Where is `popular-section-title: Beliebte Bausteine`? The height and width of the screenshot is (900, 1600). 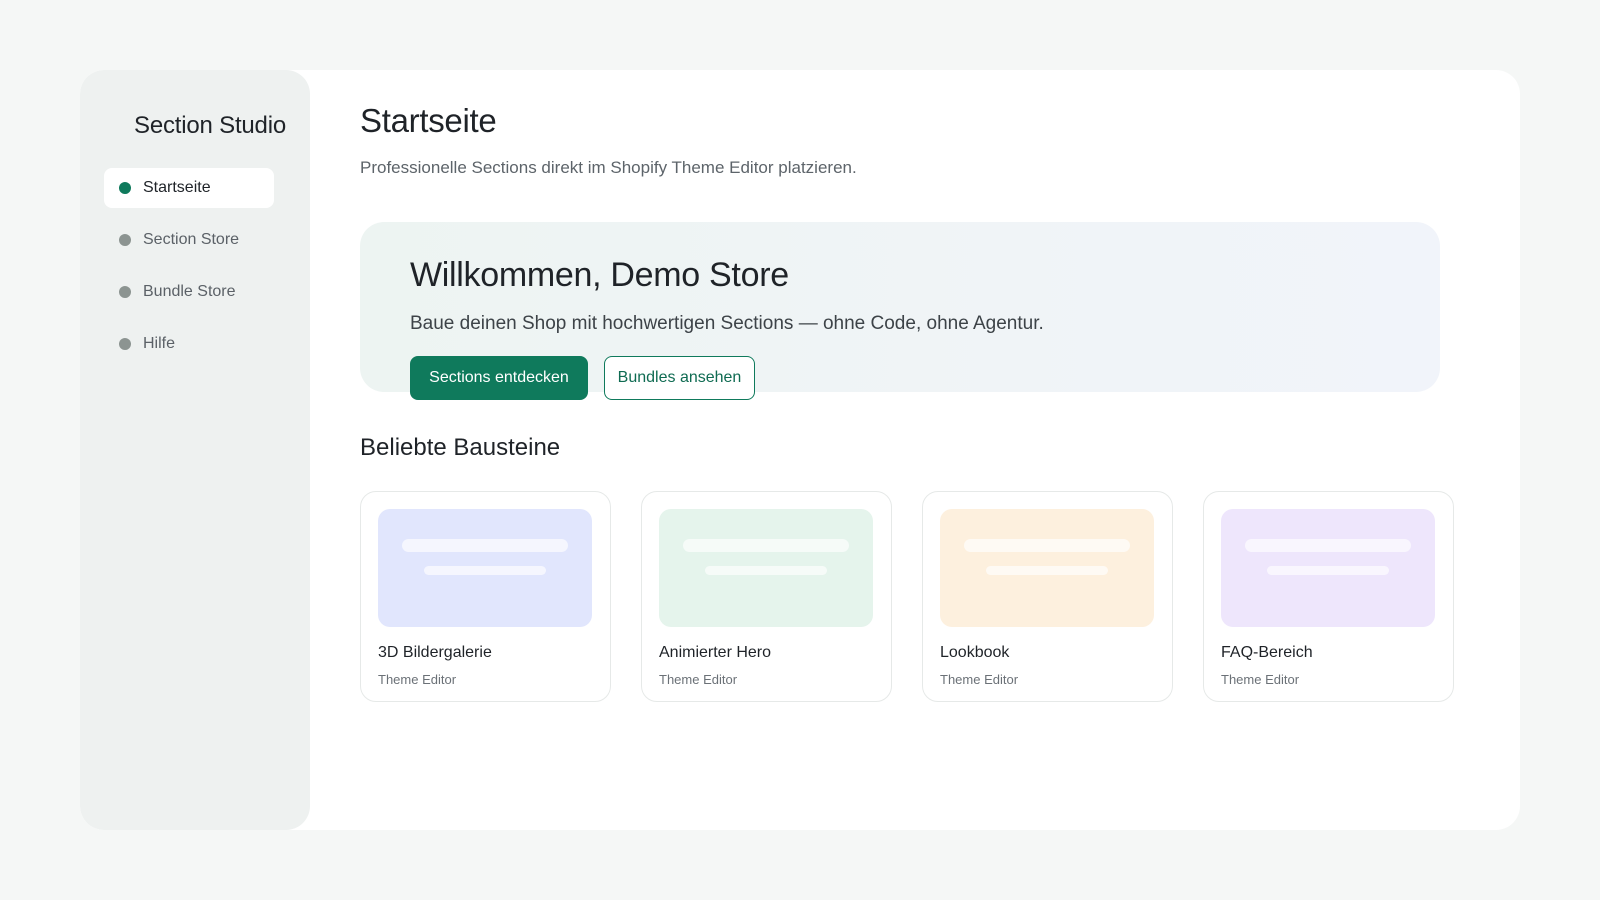 popular-section-title: Beliebte Bausteine is located at coordinates (460, 447).